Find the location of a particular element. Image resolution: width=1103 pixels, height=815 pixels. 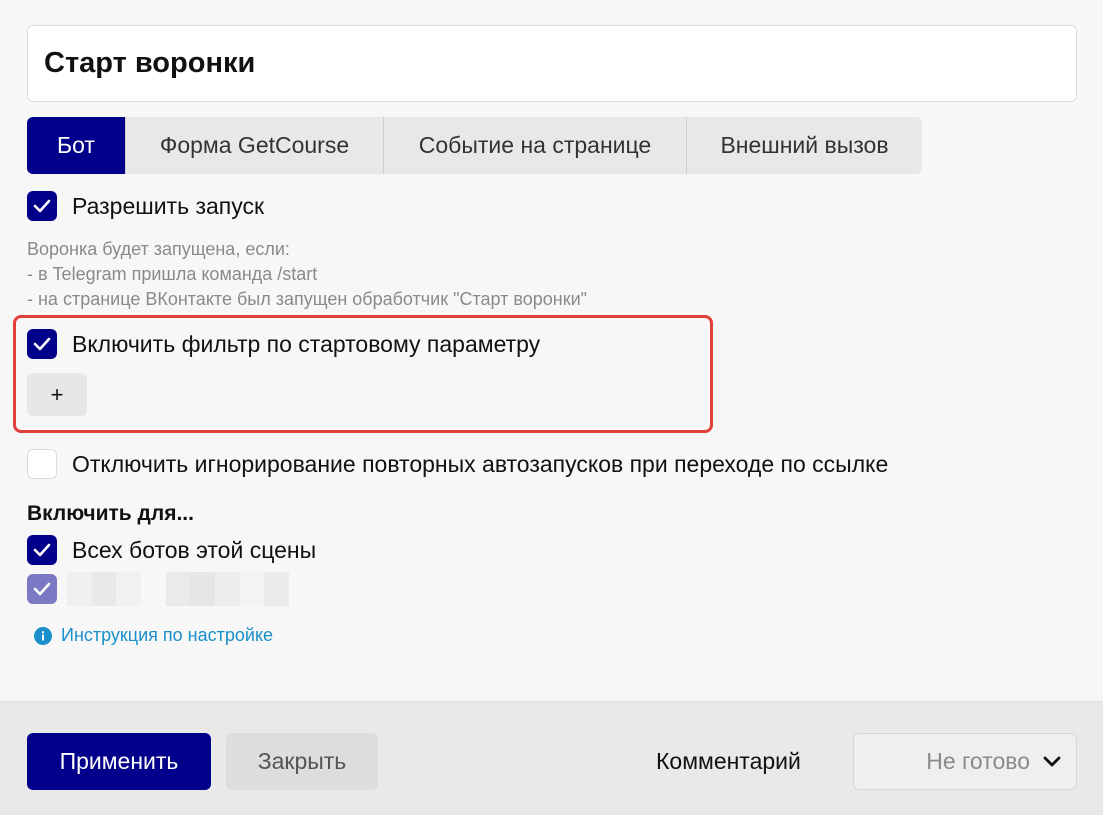

tab-getcourse-form: Форма GetCourse is located at coordinates (255, 145).